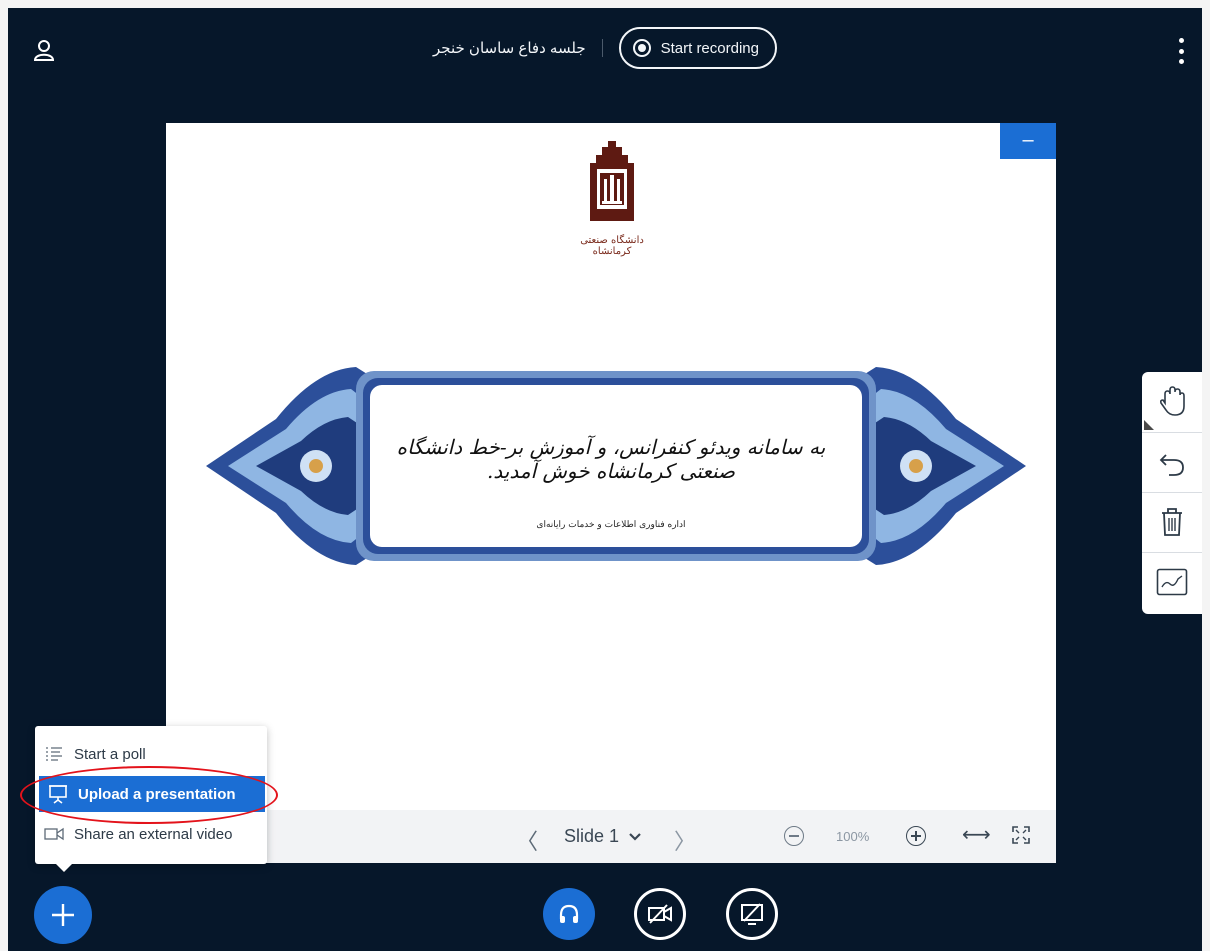  Describe the element at coordinates (685, 840) in the screenshot. I see `next-slide-button: 〉` at that location.